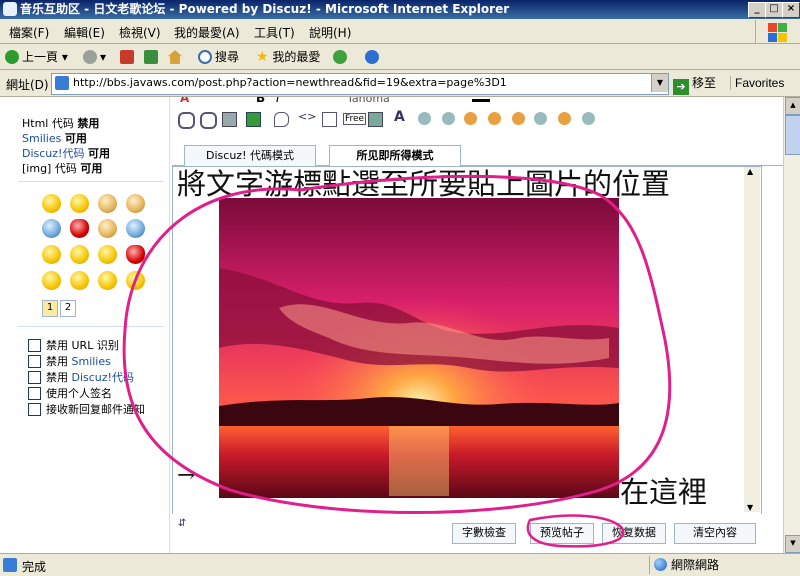 This screenshot has width=800, height=576. Describe the element at coordinates (34, 393) in the screenshot. I see `use-signature-checkbox` at that location.